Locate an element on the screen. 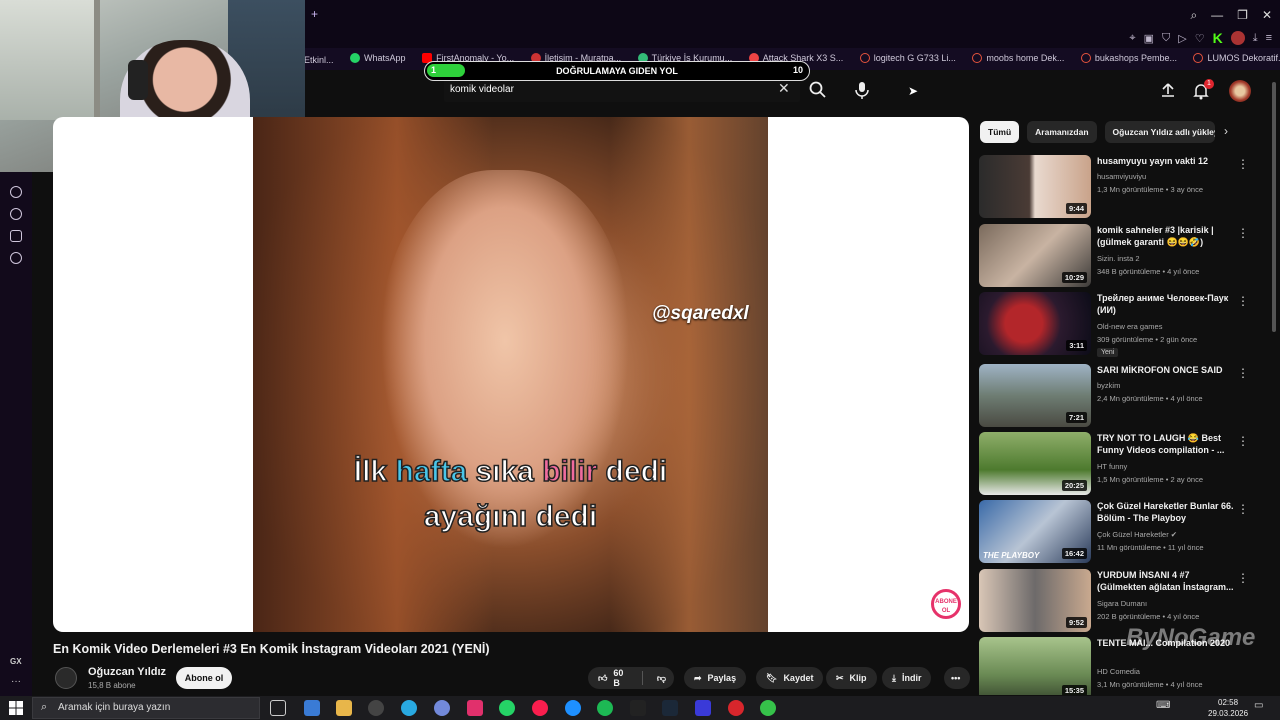 Image resolution: width=1280 pixels, height=720 pixels. file-explorer-icon is located at coordinates (344, 708).